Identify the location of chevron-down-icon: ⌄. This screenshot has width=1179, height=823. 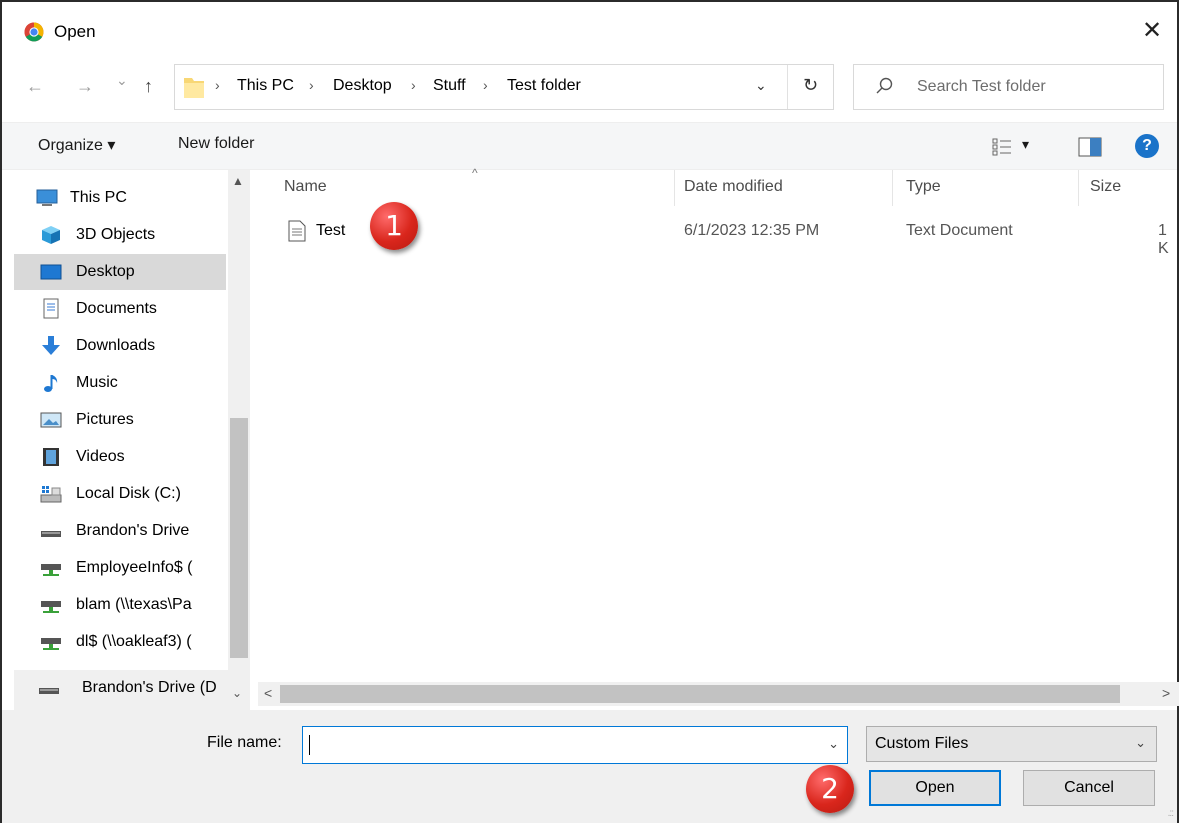
(1140, 743).